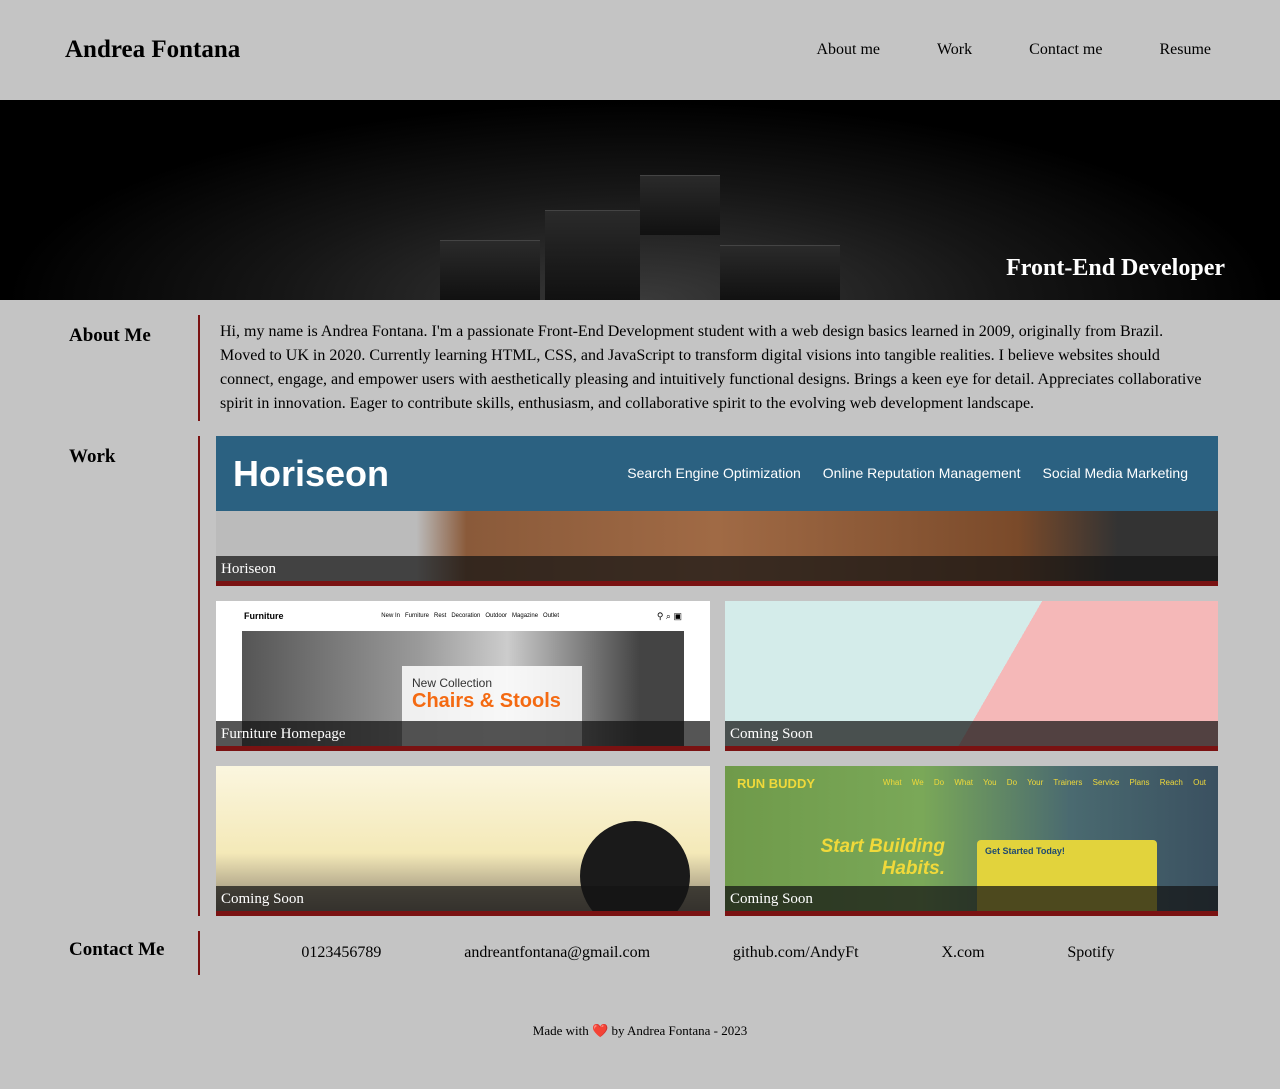  I want to click on heart-icon: ❤️, so click(600, 1030).